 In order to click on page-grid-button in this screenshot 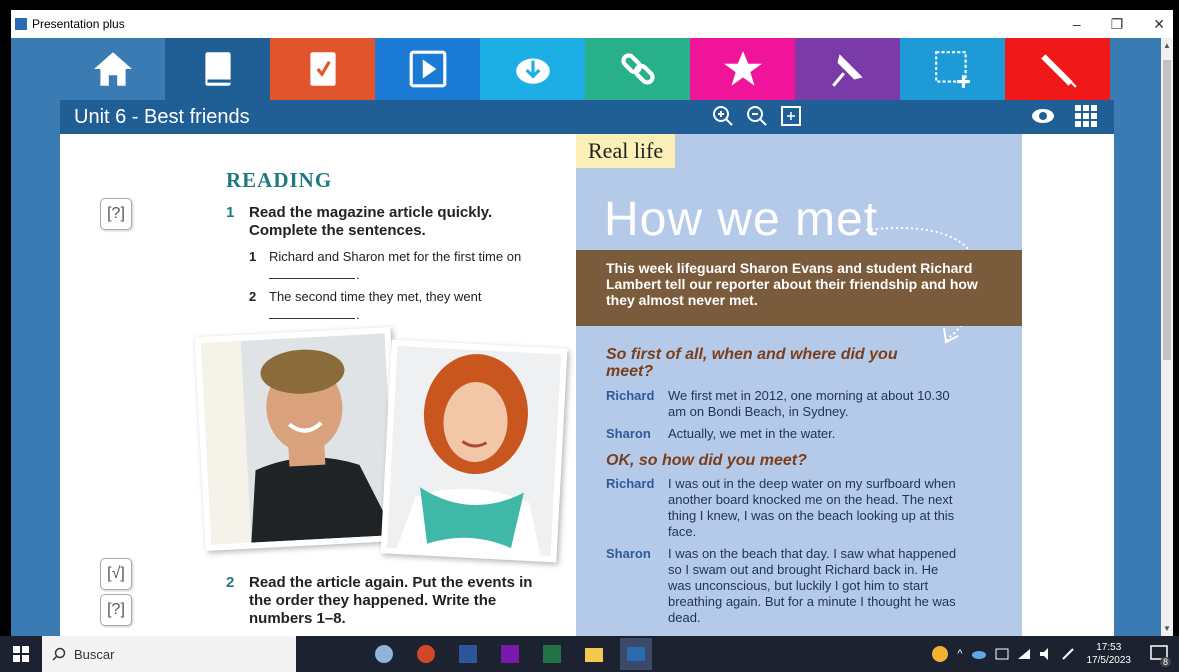, I will do `click(1086, 118)`.